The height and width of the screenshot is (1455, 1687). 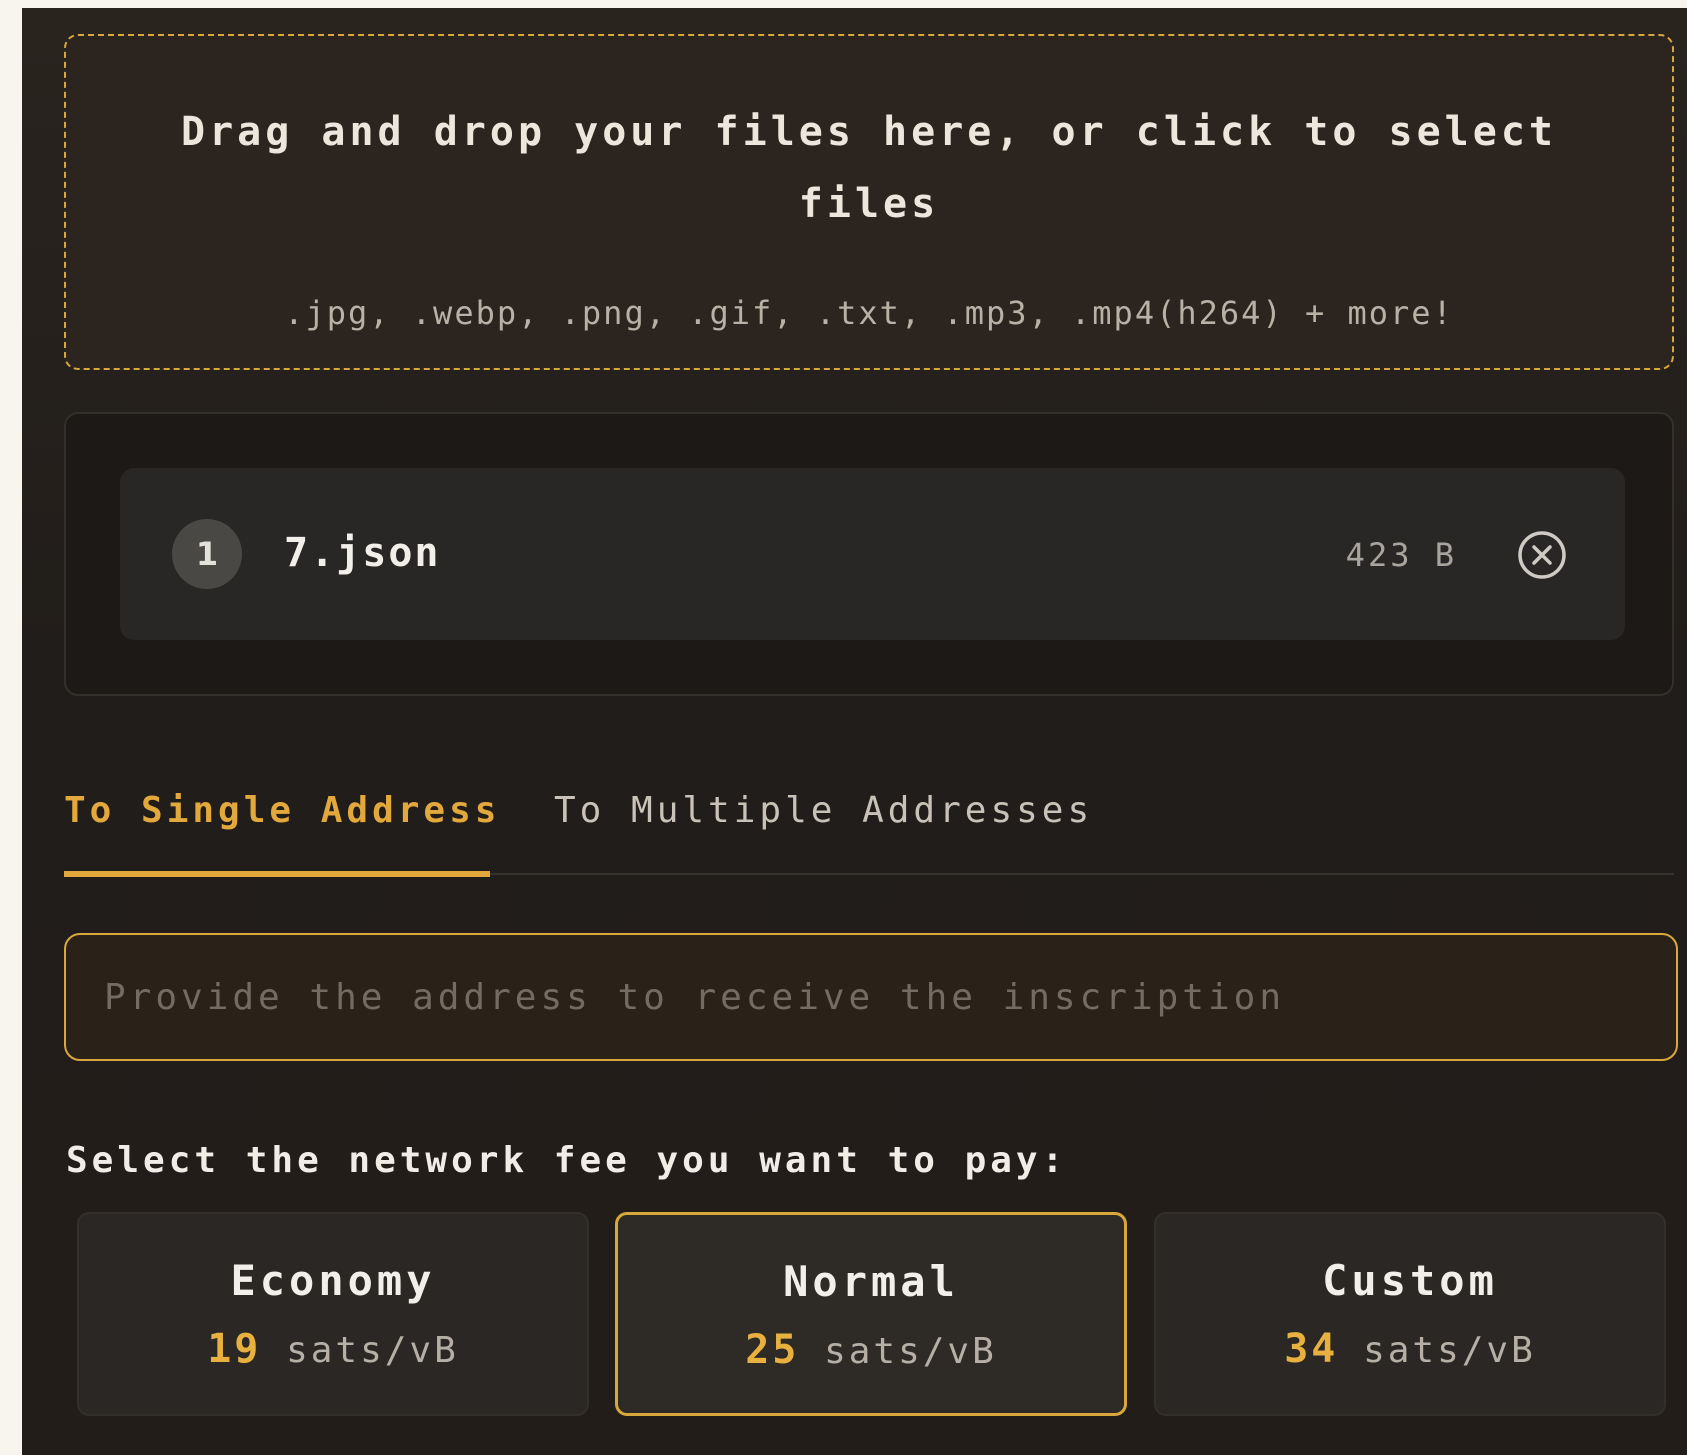 I want to click on fee-rate-value: 34, so click(x=1311, y=1349).